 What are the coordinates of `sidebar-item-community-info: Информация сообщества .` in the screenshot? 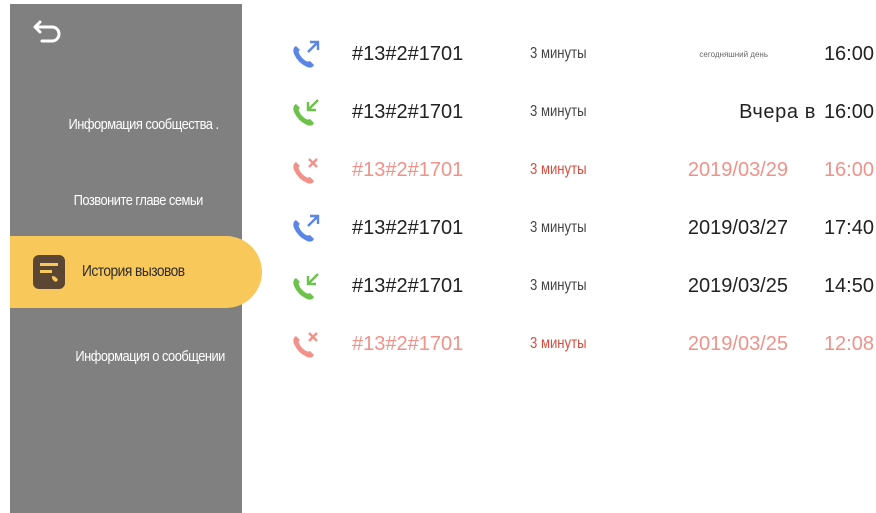 It's located at (139, 124).